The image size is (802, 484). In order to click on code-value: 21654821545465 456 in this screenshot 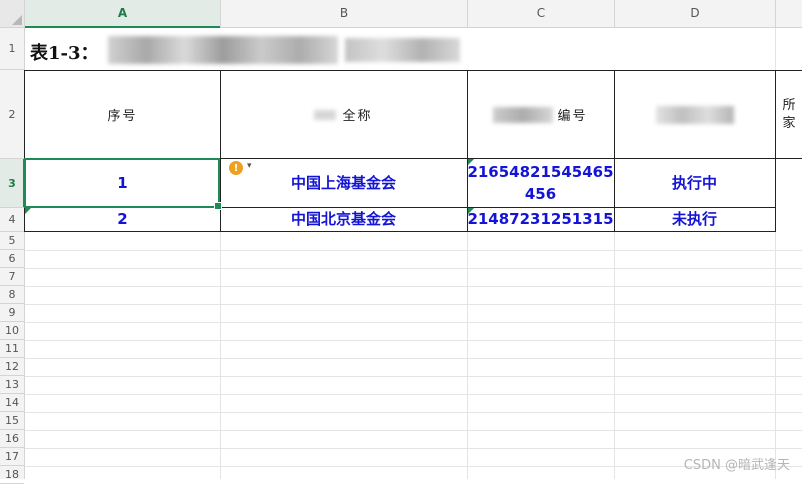, I will do `click(540, 182)`.